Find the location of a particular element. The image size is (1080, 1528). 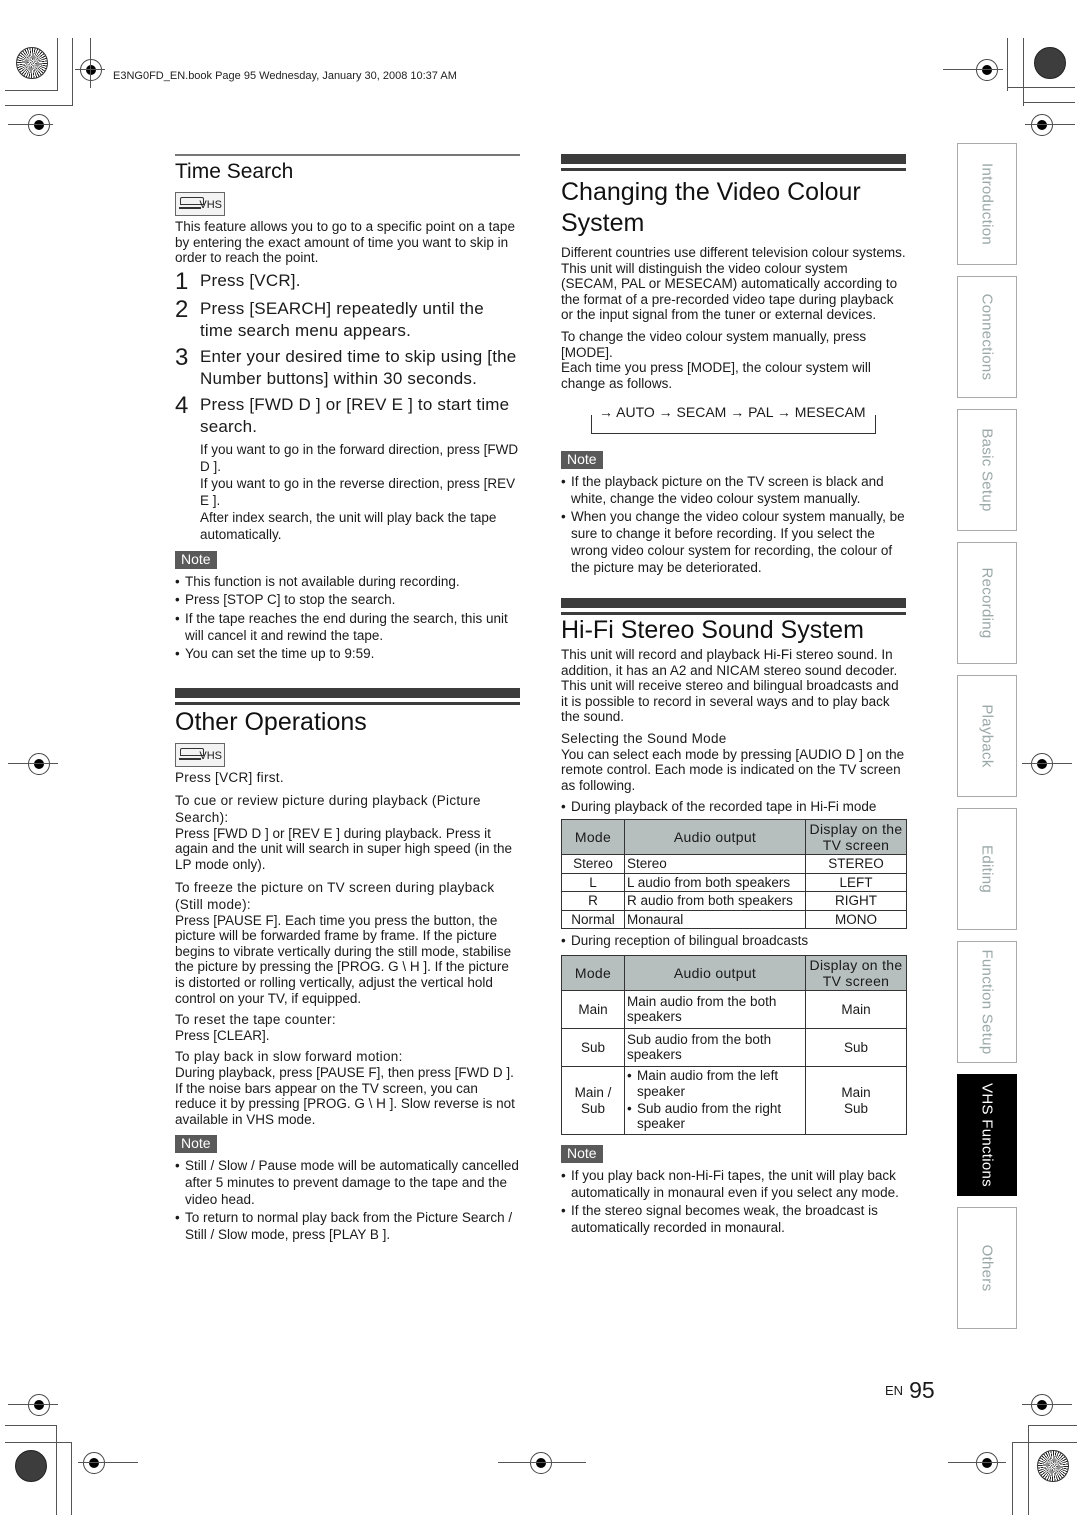

crop-mark-dot-top-right is located at coordinates (1050, 63).